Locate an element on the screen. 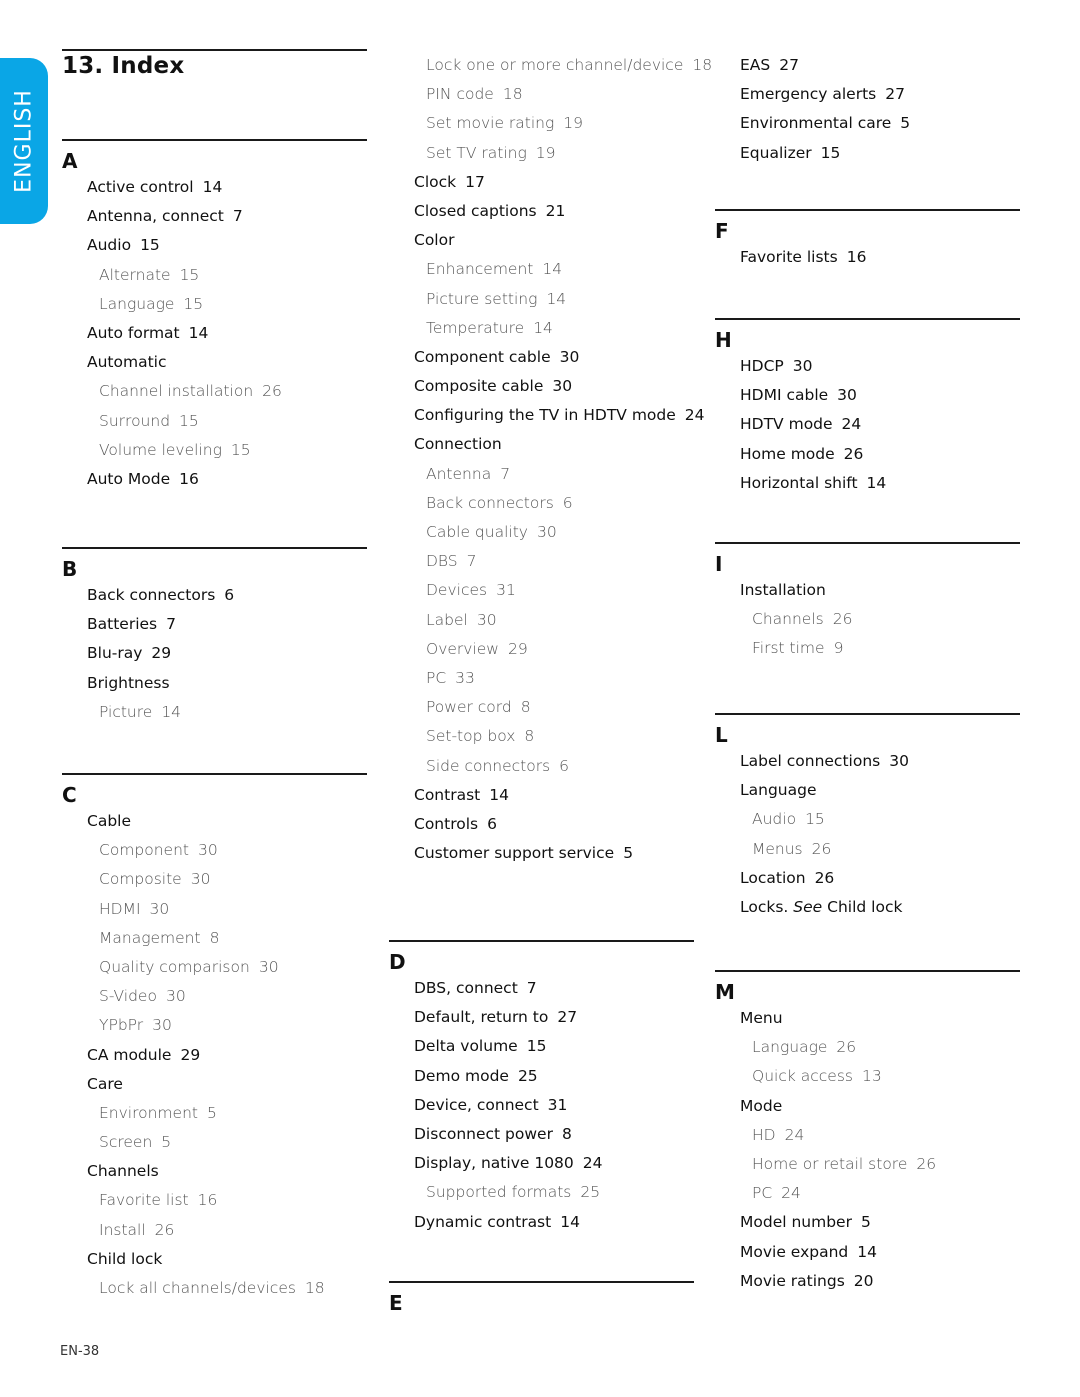 The width and height of the screenshot is (1080, 1397). index-entry: CA module 29 is located at coordinates (214, 1055).